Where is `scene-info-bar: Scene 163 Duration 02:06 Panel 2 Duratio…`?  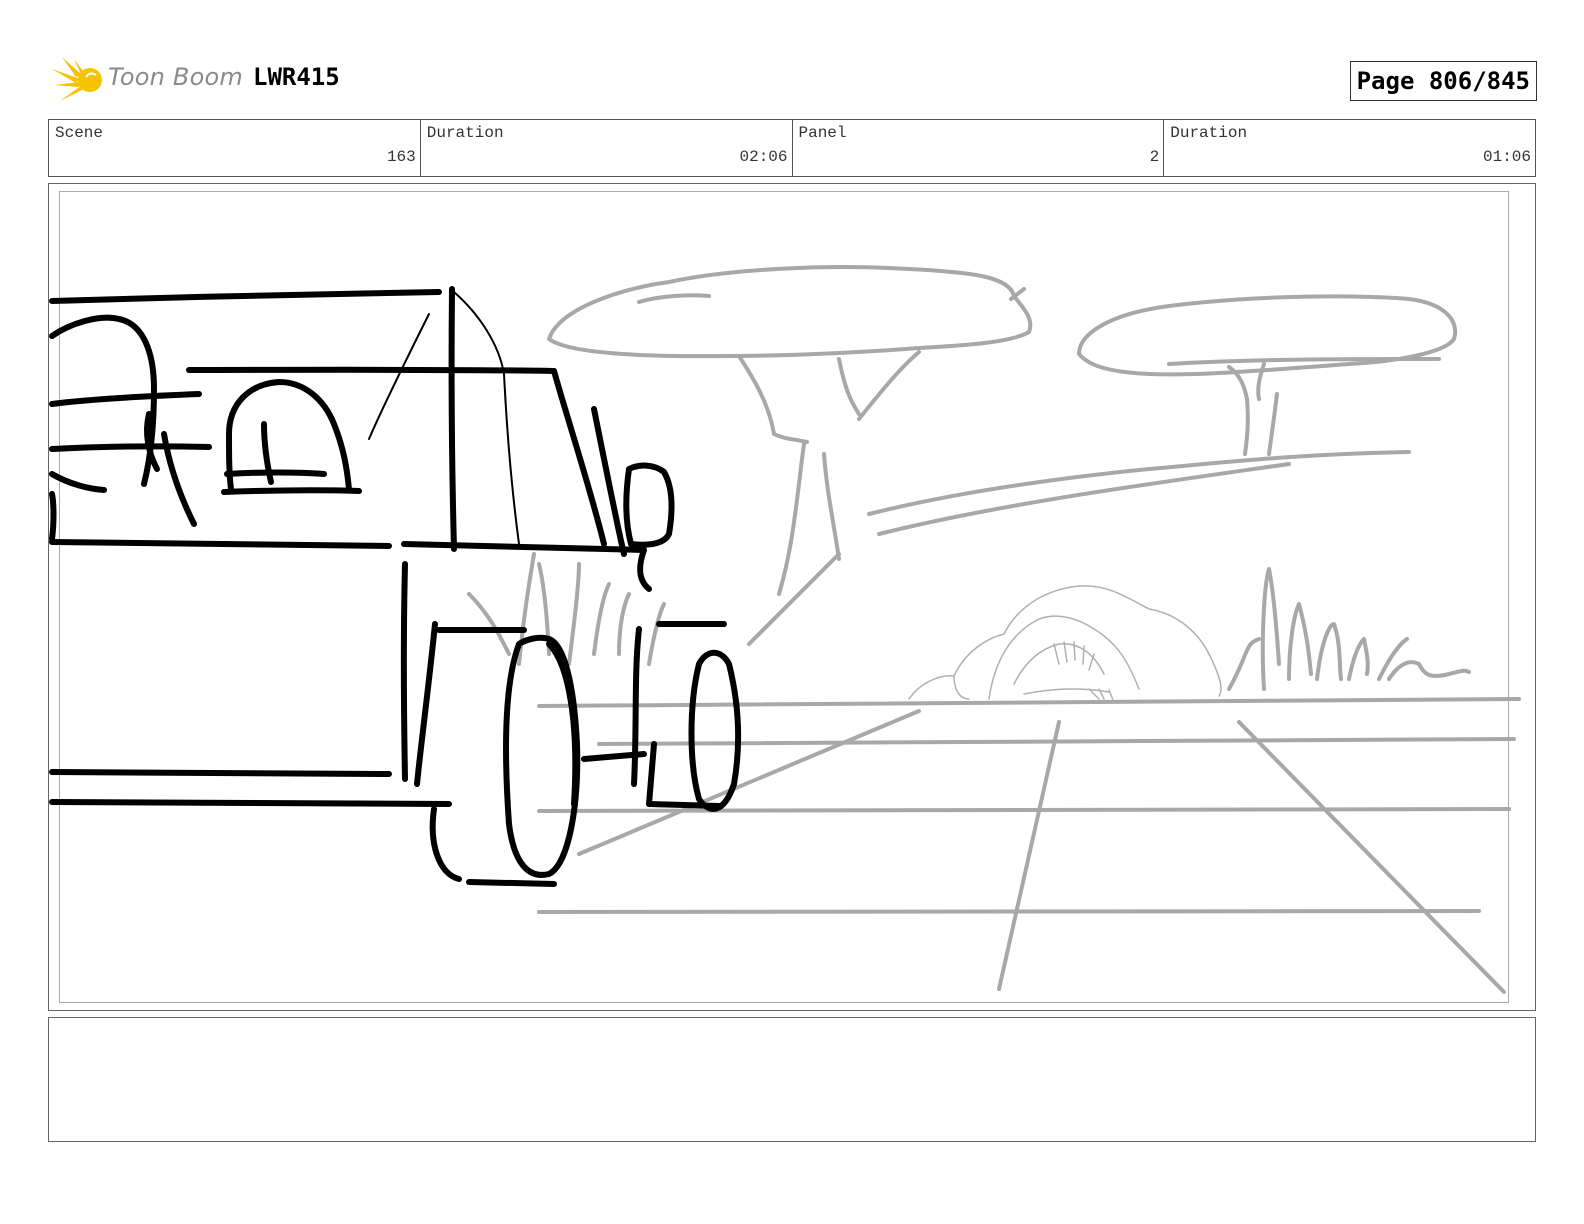 scene-info-bar: Scene 163 Duration 02:06 Panel 2 Duratio… is located at coordinates (792, 148).